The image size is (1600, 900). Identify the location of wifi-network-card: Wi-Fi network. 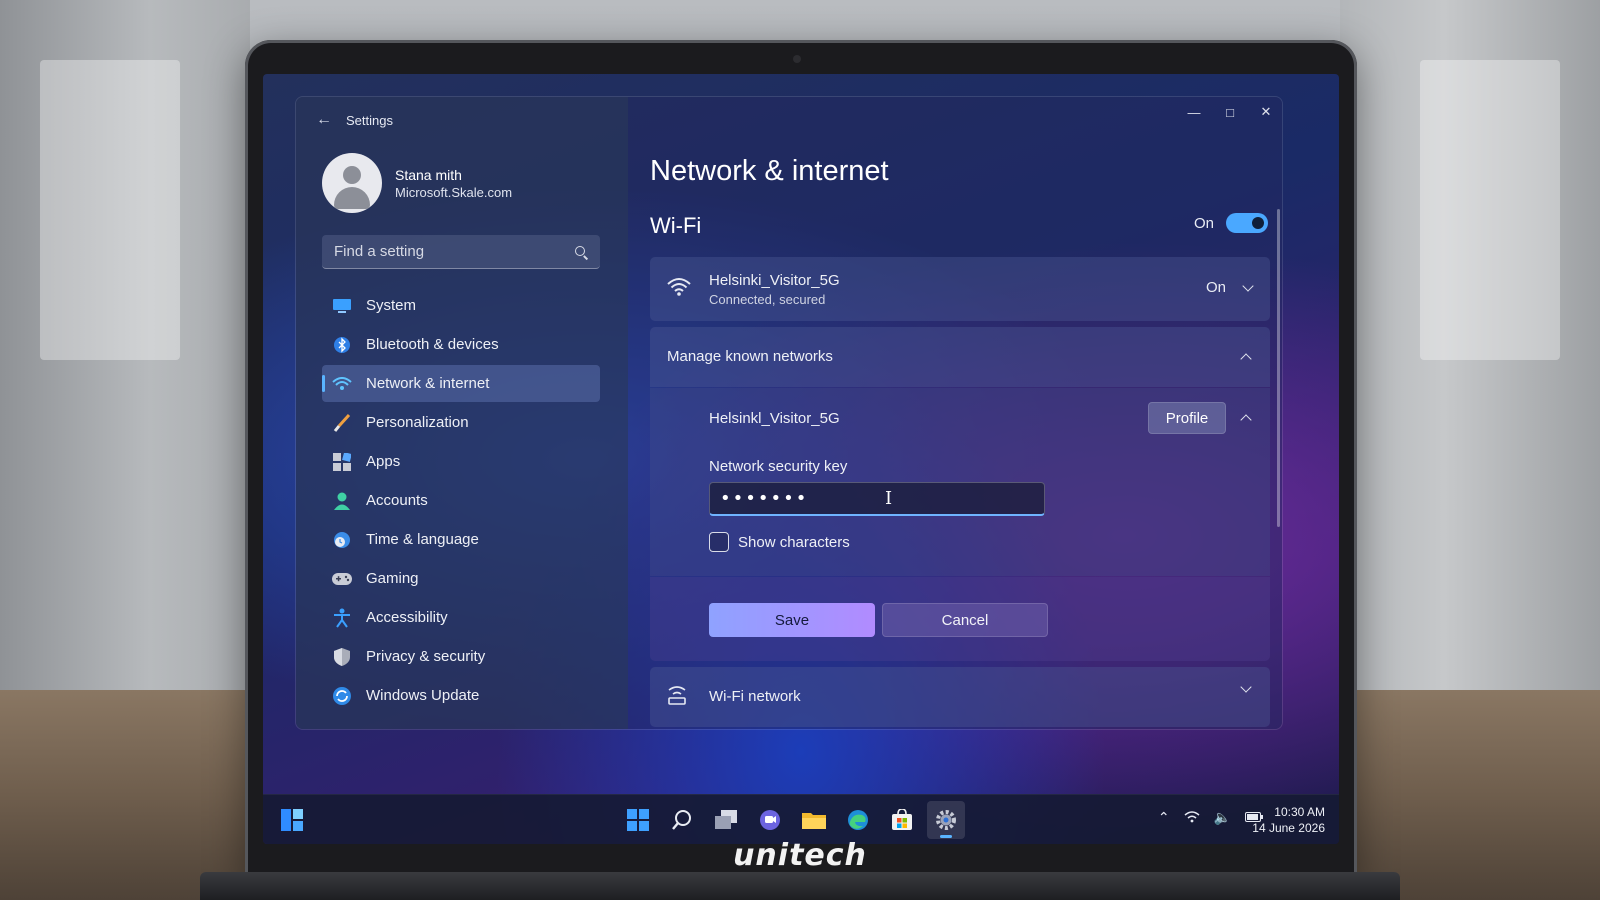
(960, 697).